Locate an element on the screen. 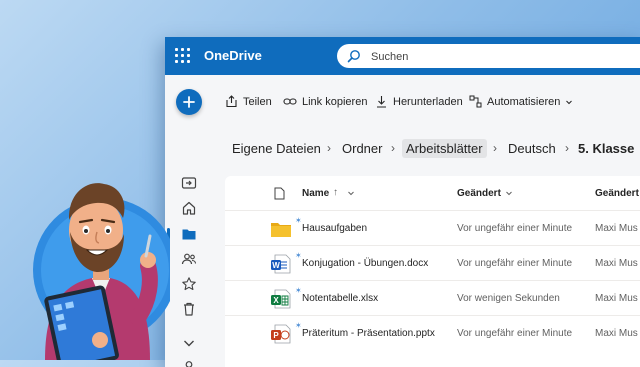  copy-link-button: Link kopieren is located at coordinates (325, 101).